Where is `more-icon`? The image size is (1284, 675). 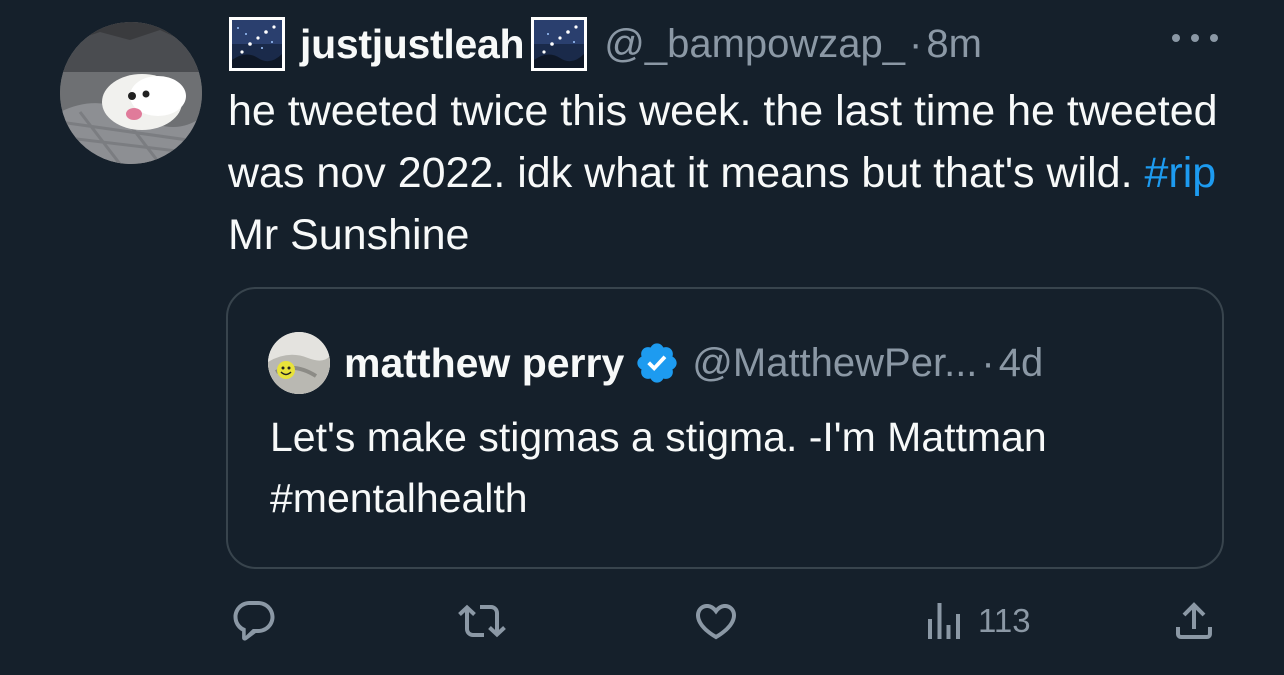 more-icon is located at coordinates (1195, 38).